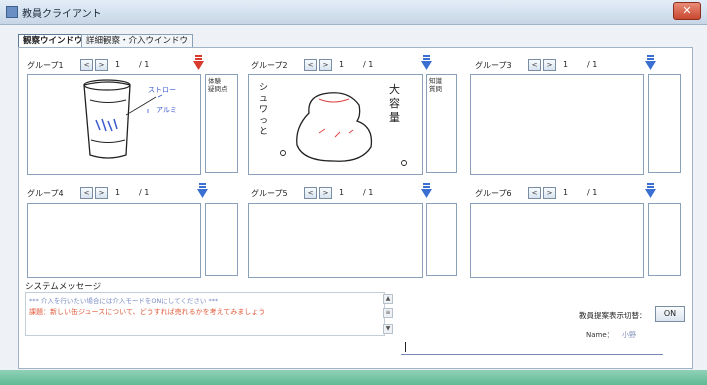 Image resolution: width=707 pixels, height=385 pixels. What do you see at coordinates (101, 65) in the screenshot?
I see `group-1-next-button: >` at bounding box center [101, 65].